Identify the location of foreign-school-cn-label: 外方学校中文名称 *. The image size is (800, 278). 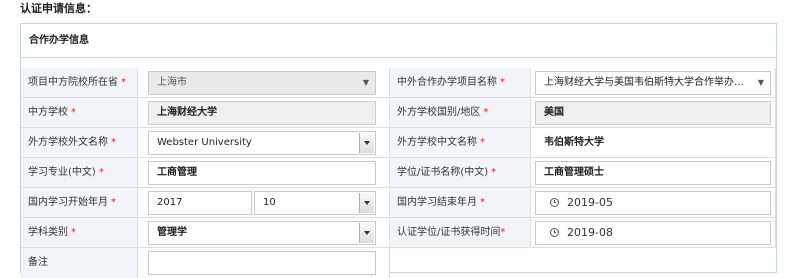
(460, 143).